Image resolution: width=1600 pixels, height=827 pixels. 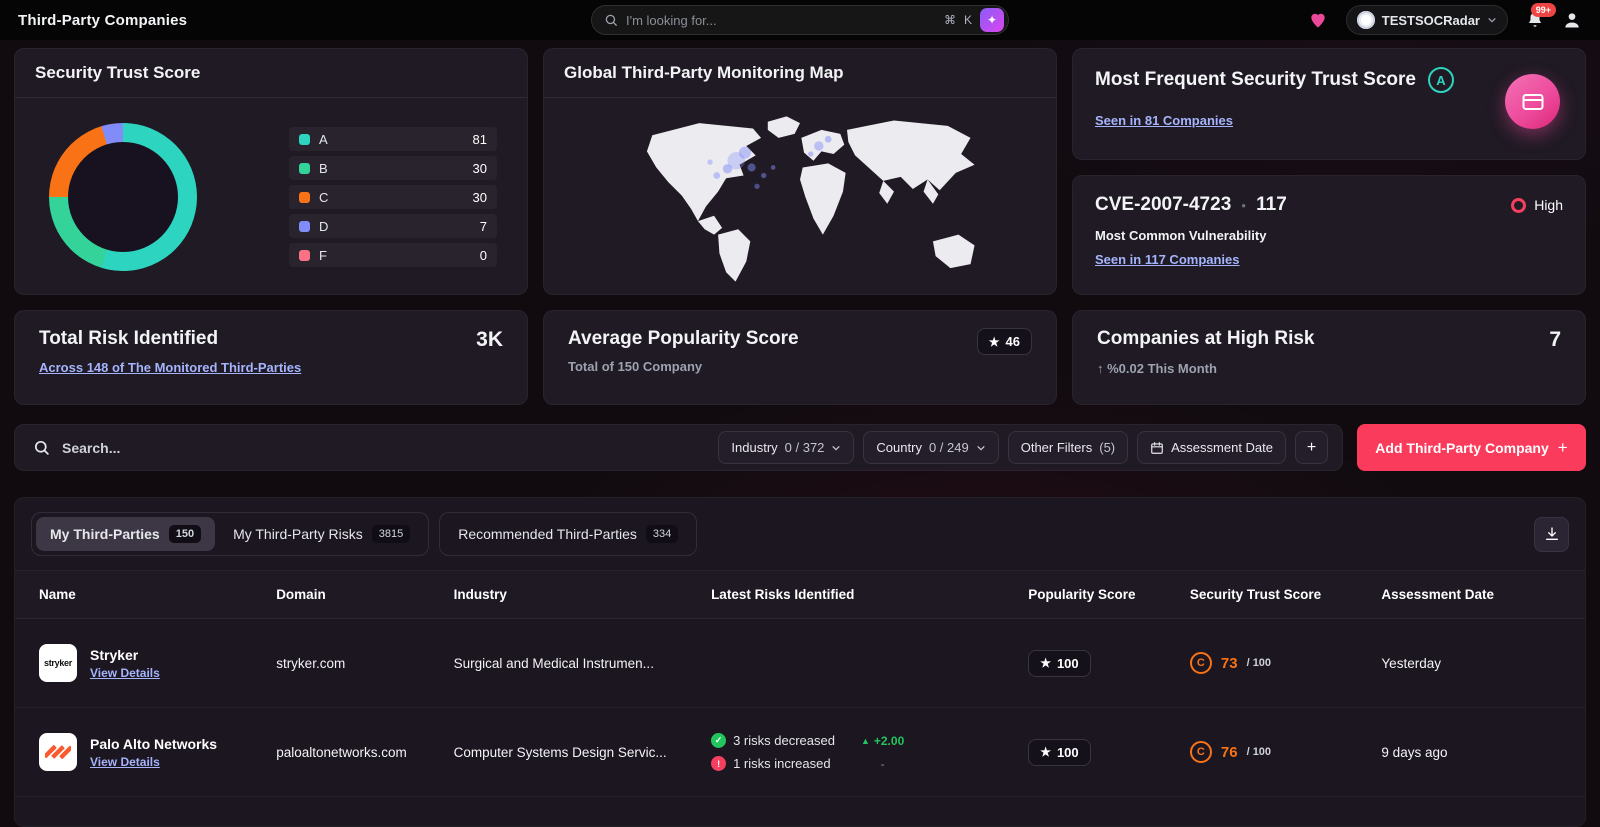 What do you see at coordinates (1181, 235) in the screenshot?
I see `cve-subtitle: Most Common Vulnerability` at bounding box center [1181, 235].